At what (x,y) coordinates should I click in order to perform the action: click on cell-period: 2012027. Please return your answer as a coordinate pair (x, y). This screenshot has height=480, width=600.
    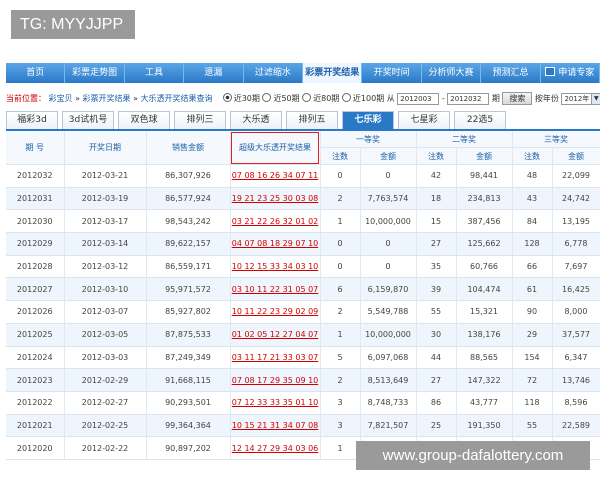
    Looking at the image, I should click on (35, 289).